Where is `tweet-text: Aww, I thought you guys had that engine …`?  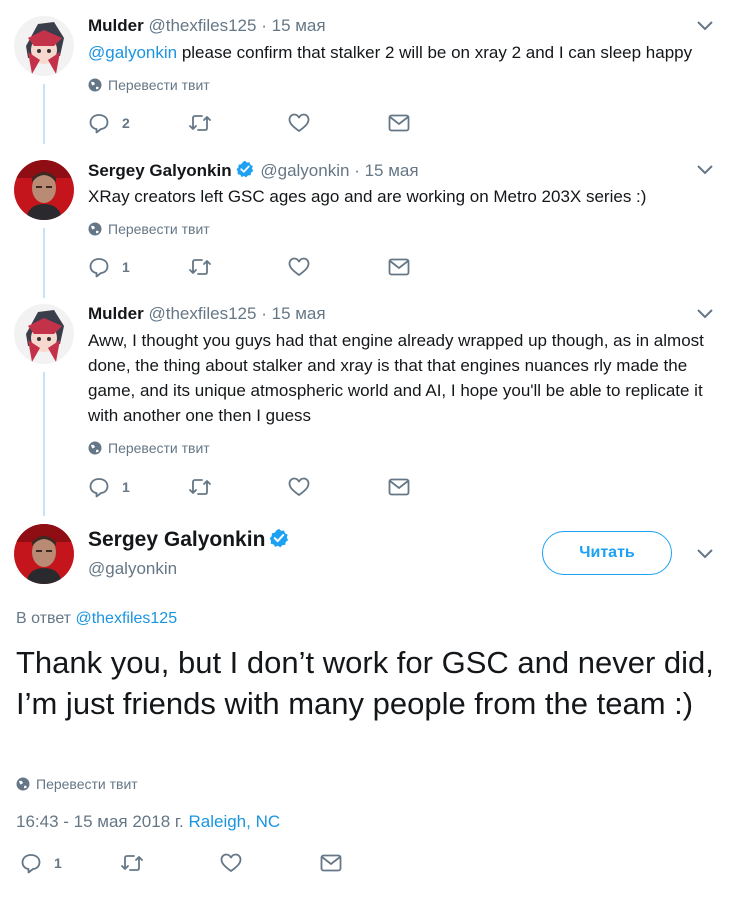 tweet-text: Aww, I thought you guys had that engine … is located at coordinates (396, 378).